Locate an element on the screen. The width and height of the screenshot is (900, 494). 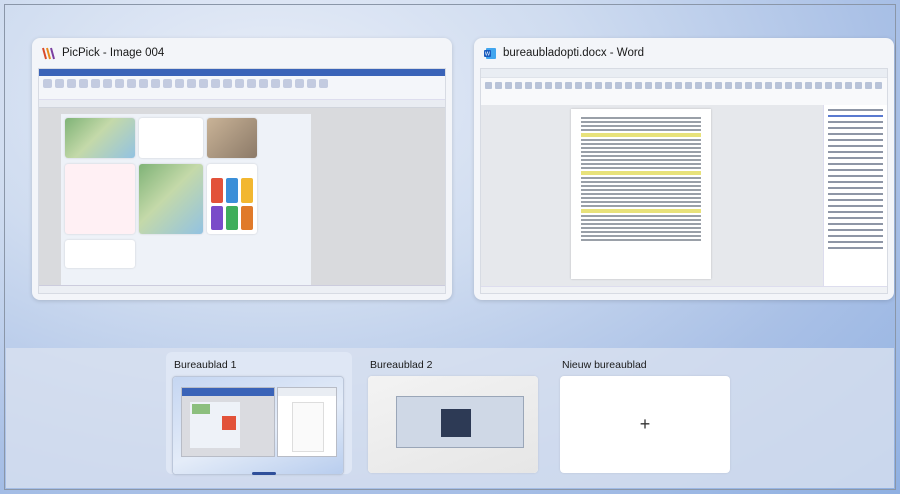
photo-widget is located at coordinates (232, 138).